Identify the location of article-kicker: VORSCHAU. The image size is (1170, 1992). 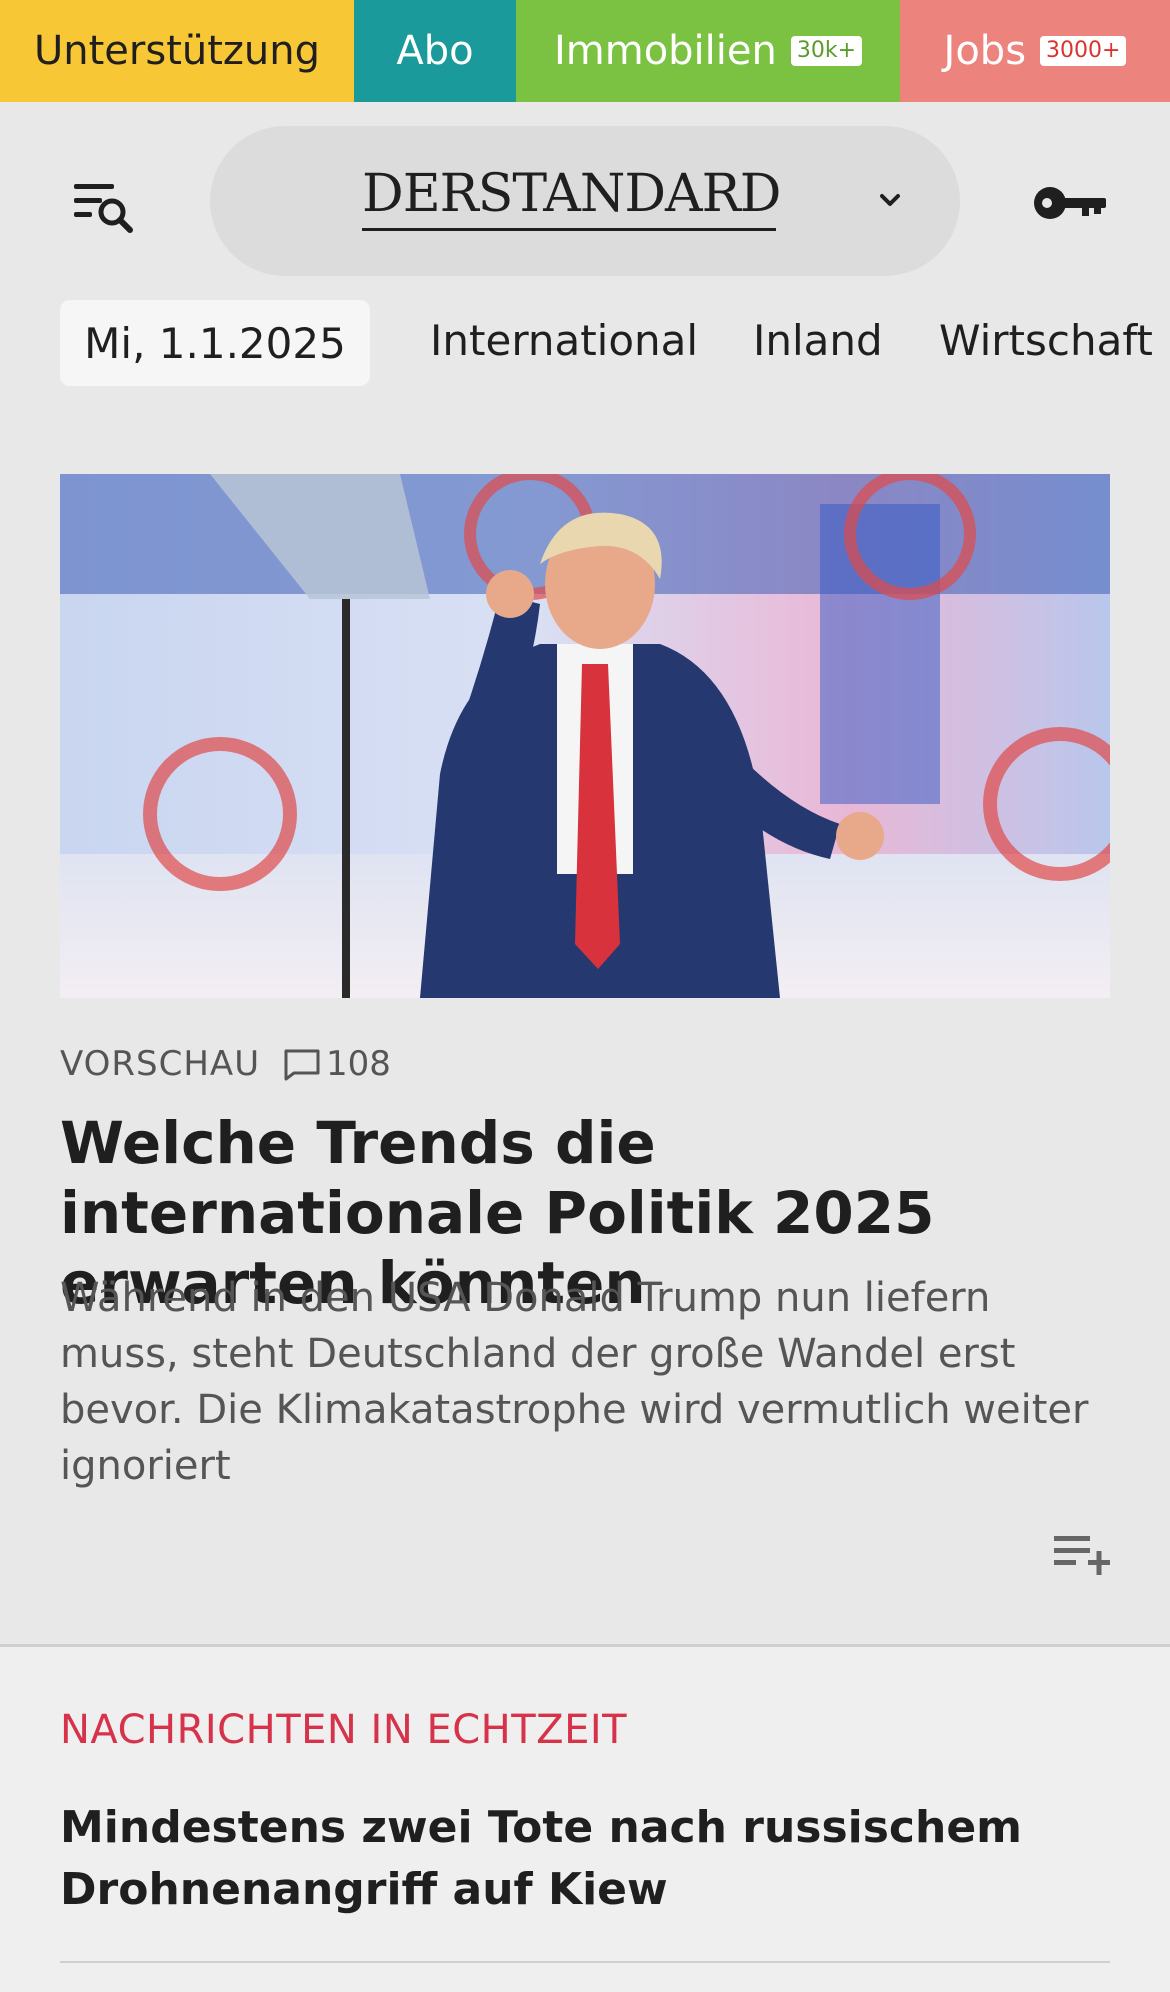
(160, 1064).